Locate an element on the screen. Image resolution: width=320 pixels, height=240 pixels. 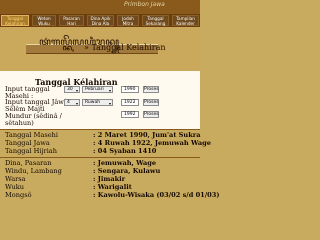
result-value-windu-lambang: : Sengara, Kulawu is located at coordinates (127, 171).